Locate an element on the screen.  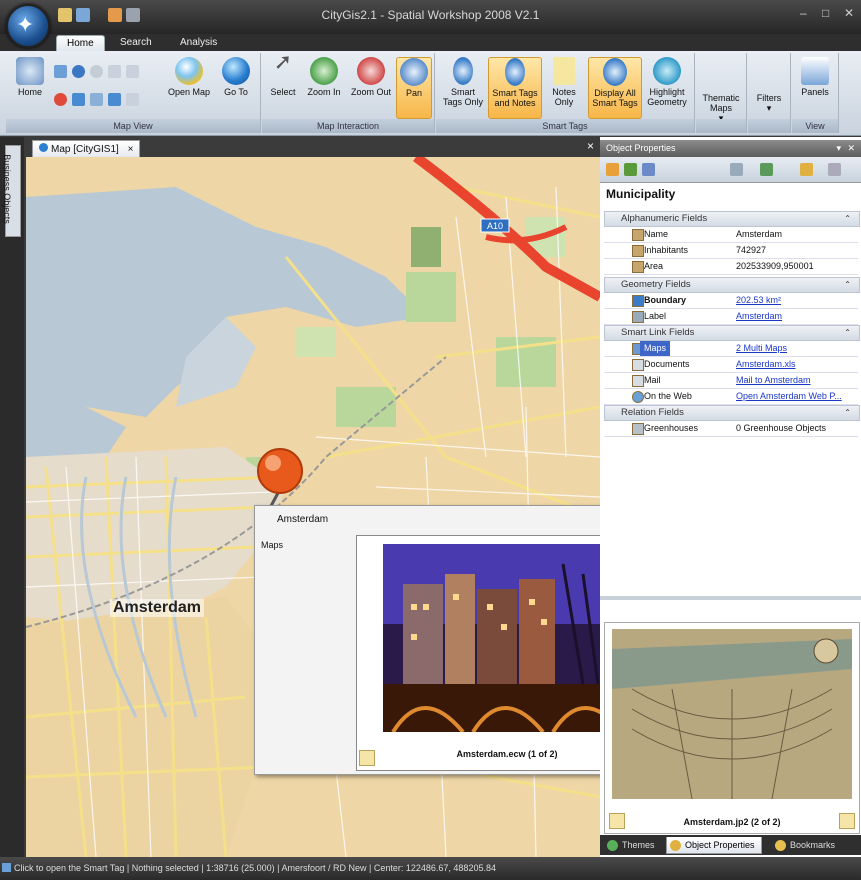
tab-home: Home is located at coordinates (80, 43).